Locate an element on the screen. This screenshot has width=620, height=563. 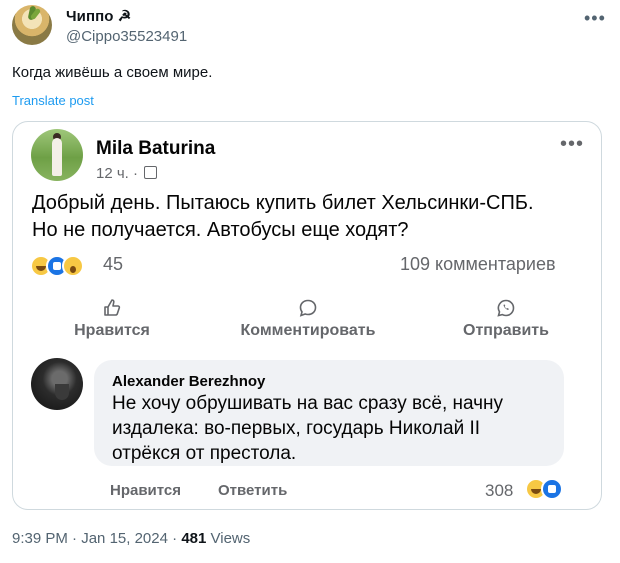
author-name: Чиппо ☭ is located at coordinates (98, 16).